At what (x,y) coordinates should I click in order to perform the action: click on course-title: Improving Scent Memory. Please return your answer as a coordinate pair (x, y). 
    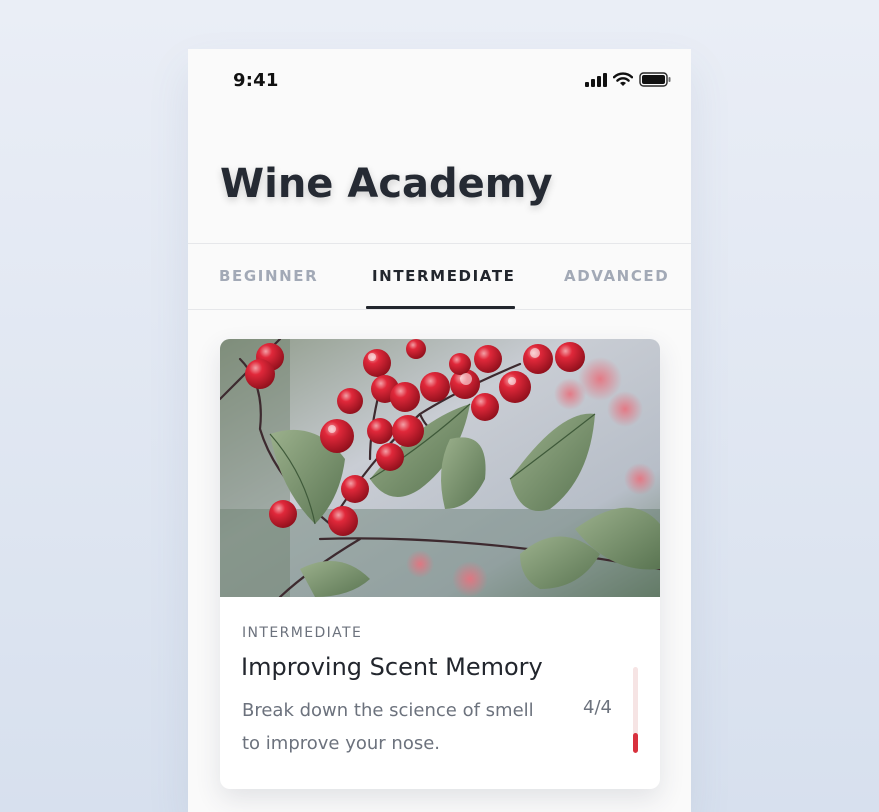
    Looking at the image, I should click on (392, 667).